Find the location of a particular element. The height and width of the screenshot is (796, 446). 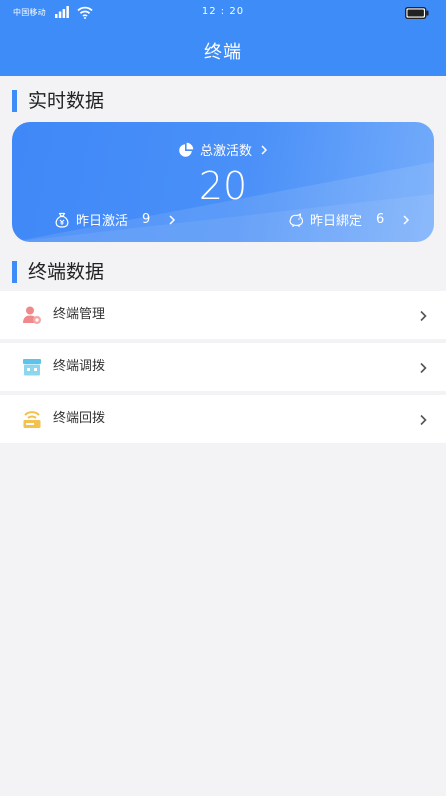

yesterday-bound-label: 昨日綁定 is located at coordinates (336, 221).